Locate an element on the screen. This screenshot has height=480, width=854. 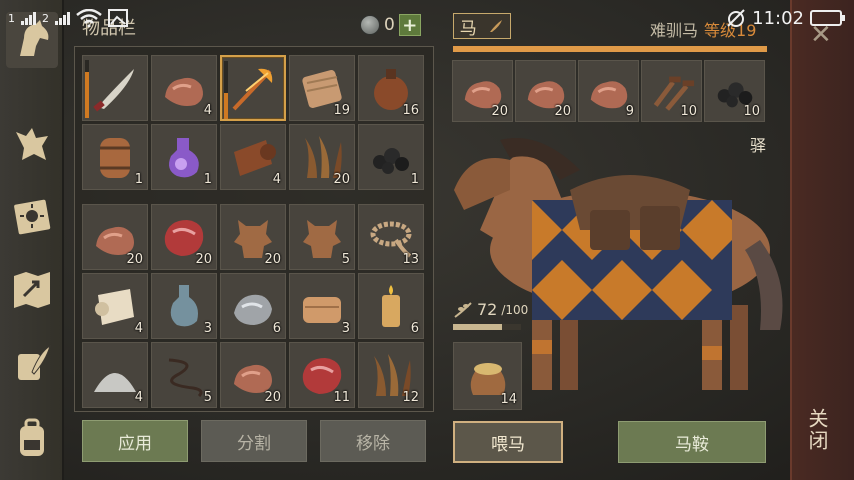
item-quantity: 14 is located at coordinates (508, 399).